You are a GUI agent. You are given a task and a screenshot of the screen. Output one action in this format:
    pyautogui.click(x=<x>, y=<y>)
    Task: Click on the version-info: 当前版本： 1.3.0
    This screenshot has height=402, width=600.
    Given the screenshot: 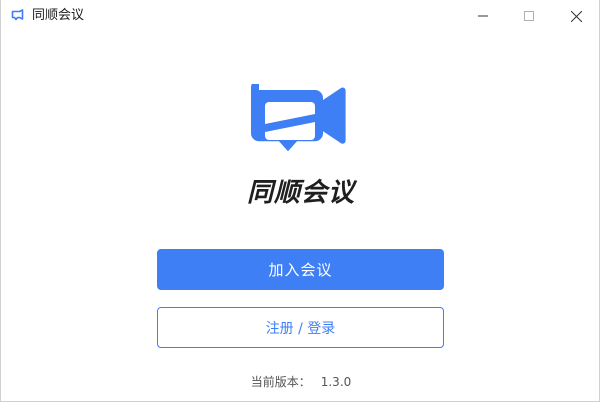 What is the action you would take?
    pyautogui.click(x=300, y=381)
    